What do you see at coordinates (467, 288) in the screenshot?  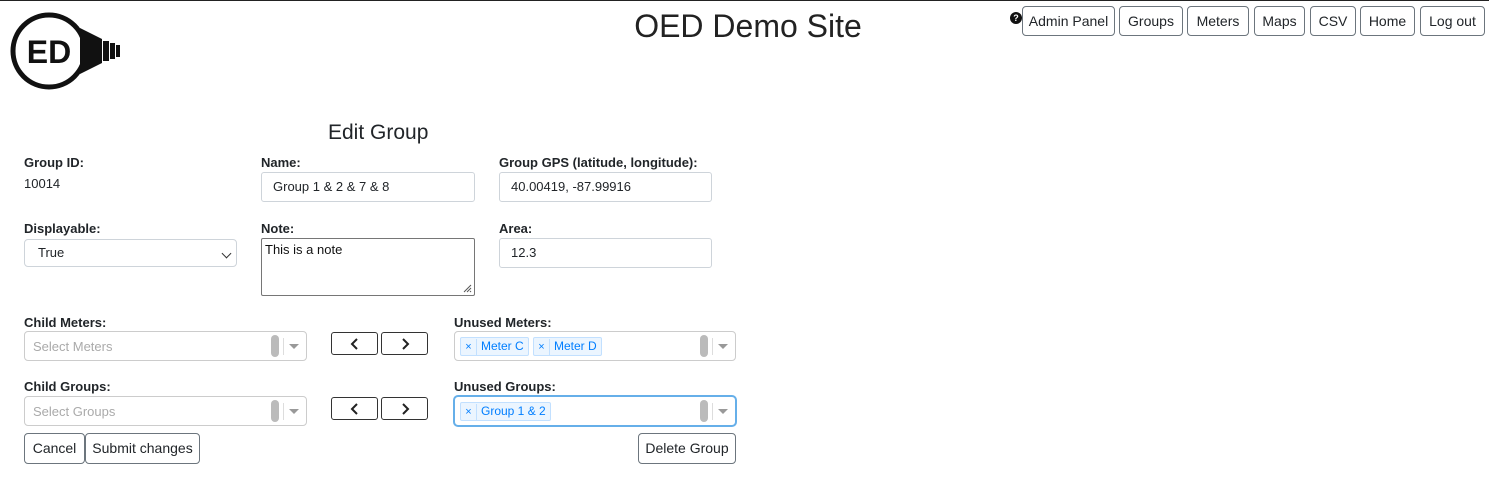 I see `resize-grip-icon` at bounding box center [467, 288].